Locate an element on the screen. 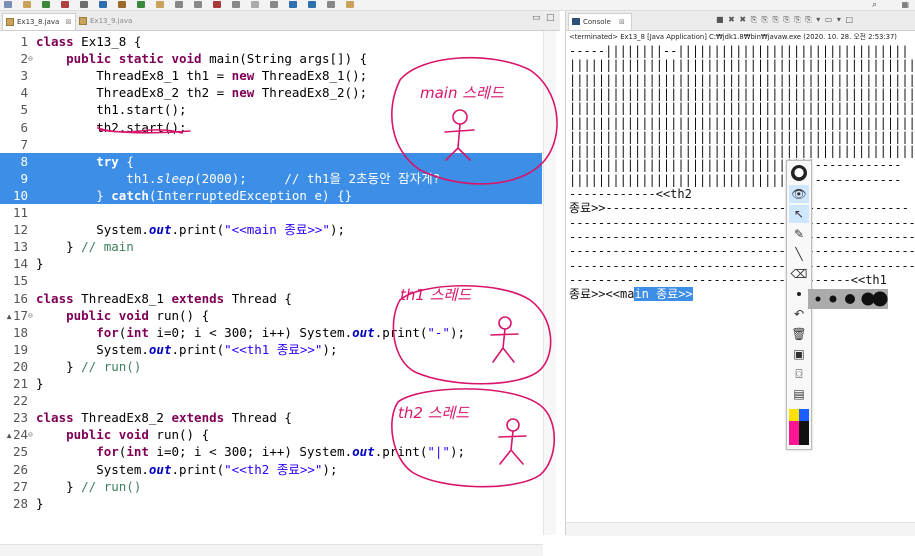 The width and height of the screenshot is (915, 556). undo-icon: ↶ is located at coordinates (799, 314).